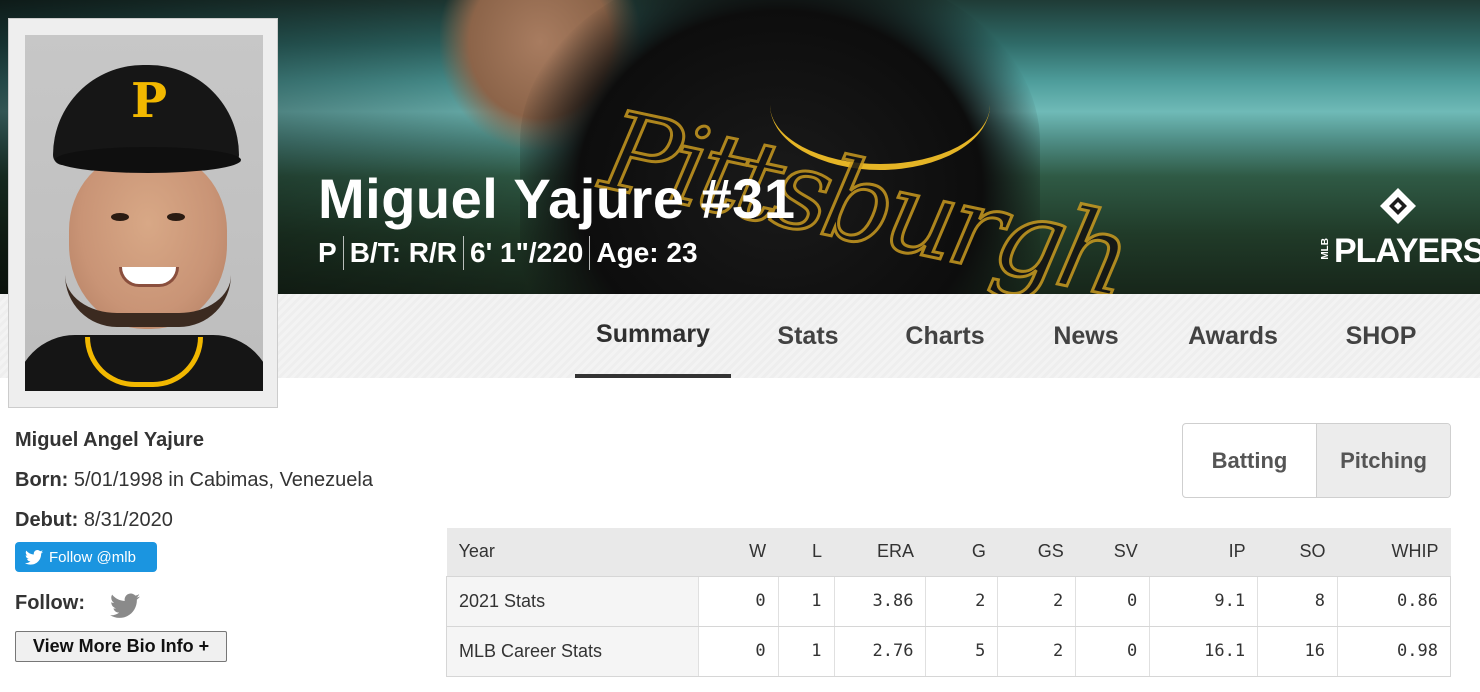  Describe the element at coordinates (1036, 552) in the screenshot. I see `column-header-gs: GS` at that location.